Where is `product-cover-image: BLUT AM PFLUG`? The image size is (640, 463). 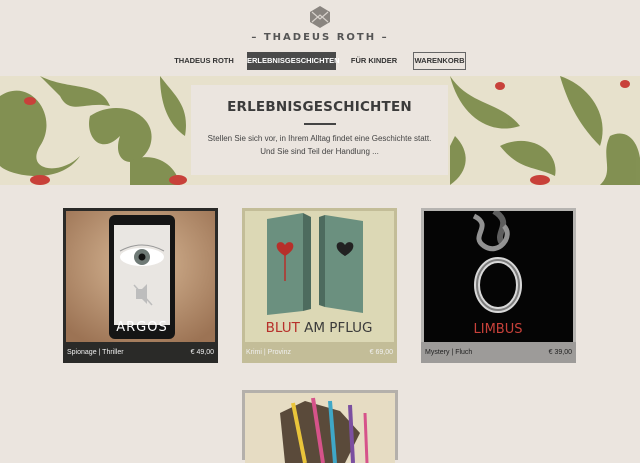 product-cover-image: BLUT AM PFLUG is located at coordinates (319, 276).